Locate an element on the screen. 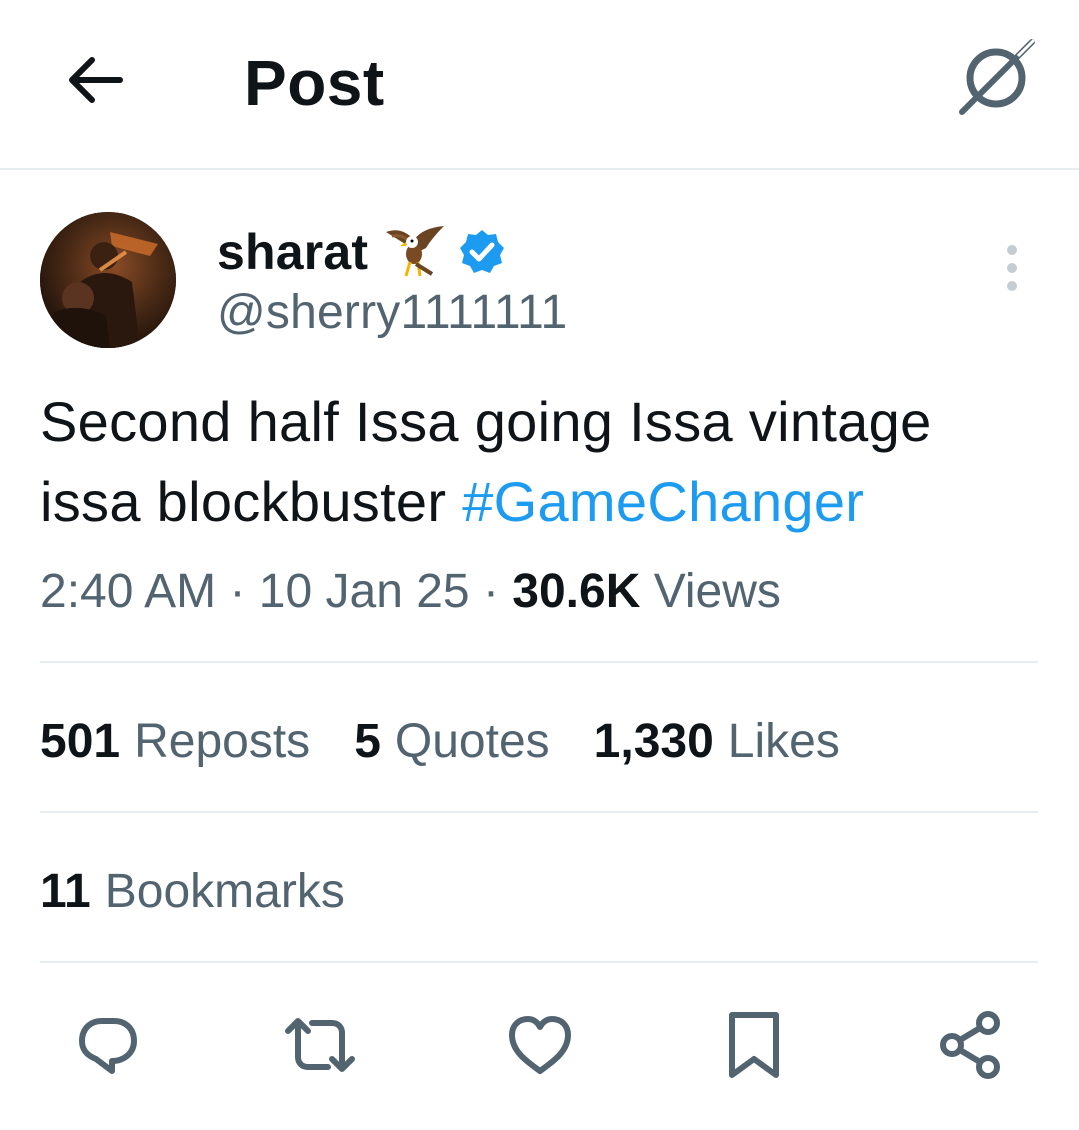 The image size is (1079, 1130). engagement-stats: 501 Reposts 5 Quotes 1,330 Likes is located at coordinates (462, 742).